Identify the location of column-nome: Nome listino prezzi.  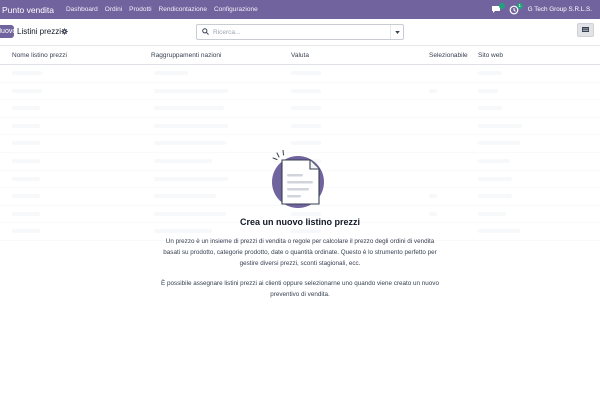
(39, 55).